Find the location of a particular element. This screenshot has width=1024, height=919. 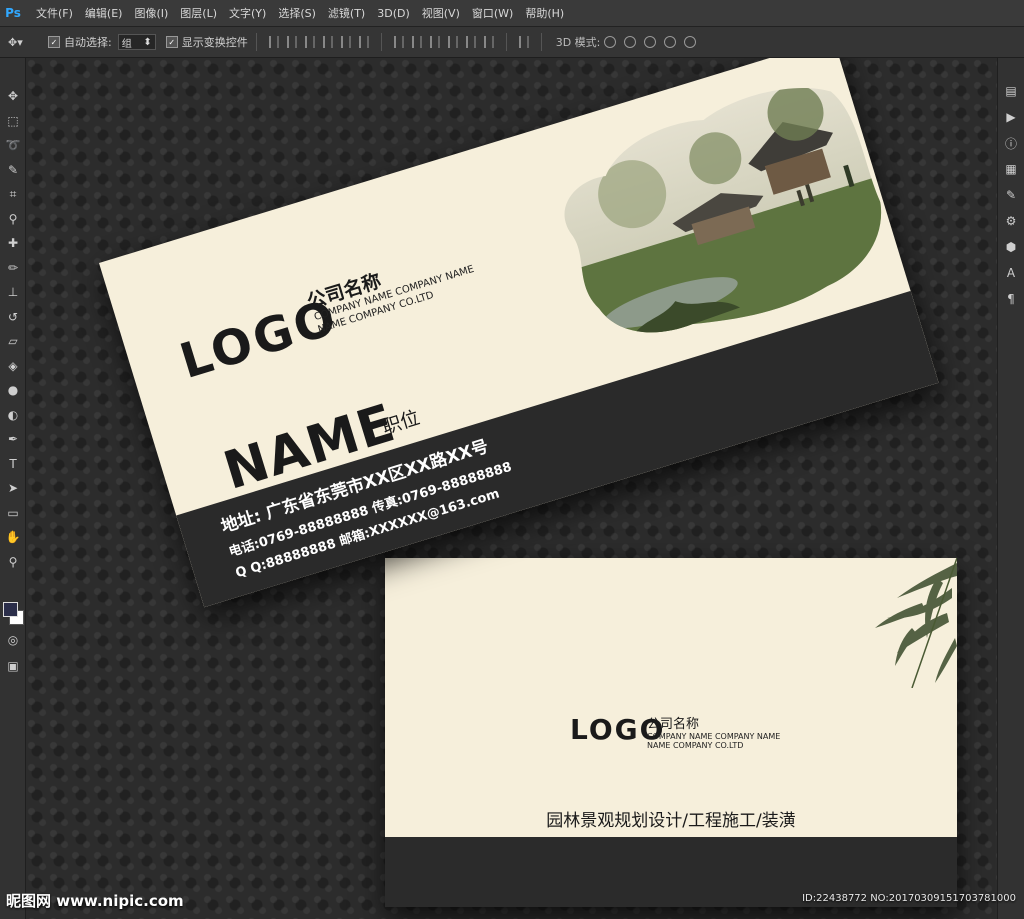

history-brush-tool-icon: ↺ is located at coordinates (13, 317).